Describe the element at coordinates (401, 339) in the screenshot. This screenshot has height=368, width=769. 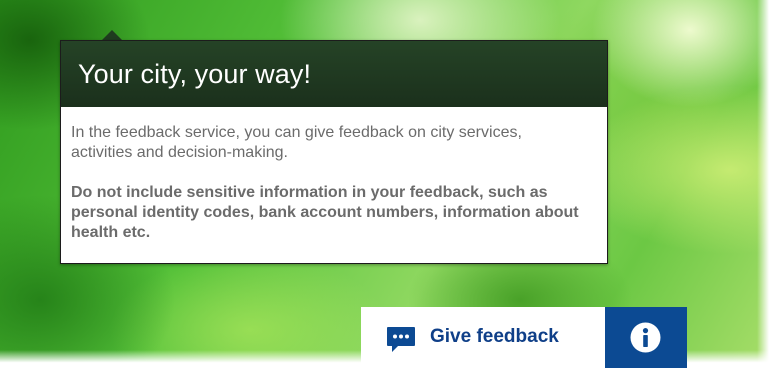
I see `chat-bubble-icon` at that location.